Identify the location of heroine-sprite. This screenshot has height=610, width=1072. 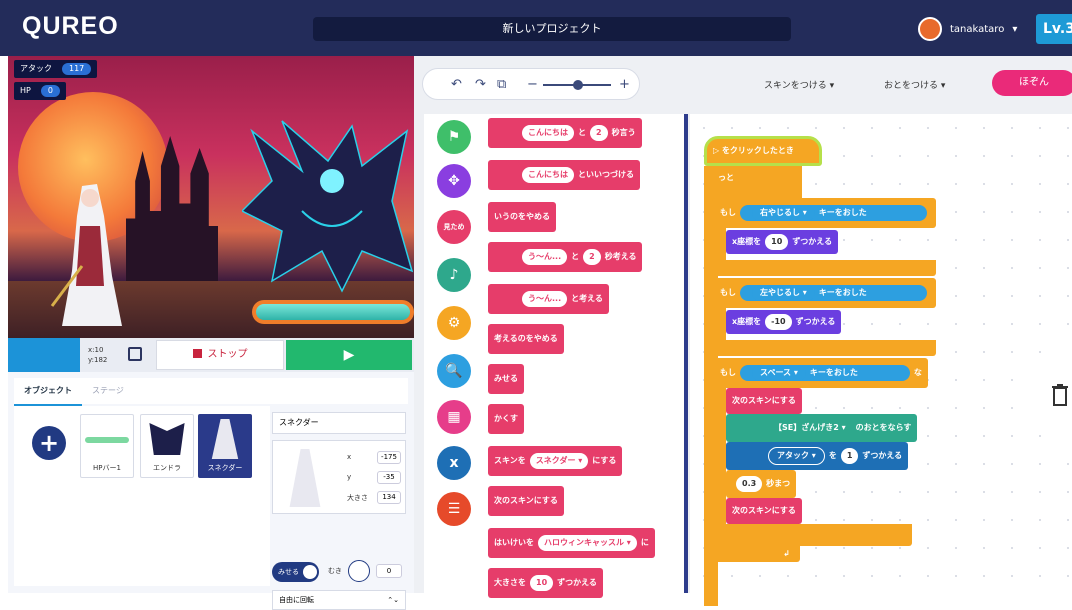
(87, 256).